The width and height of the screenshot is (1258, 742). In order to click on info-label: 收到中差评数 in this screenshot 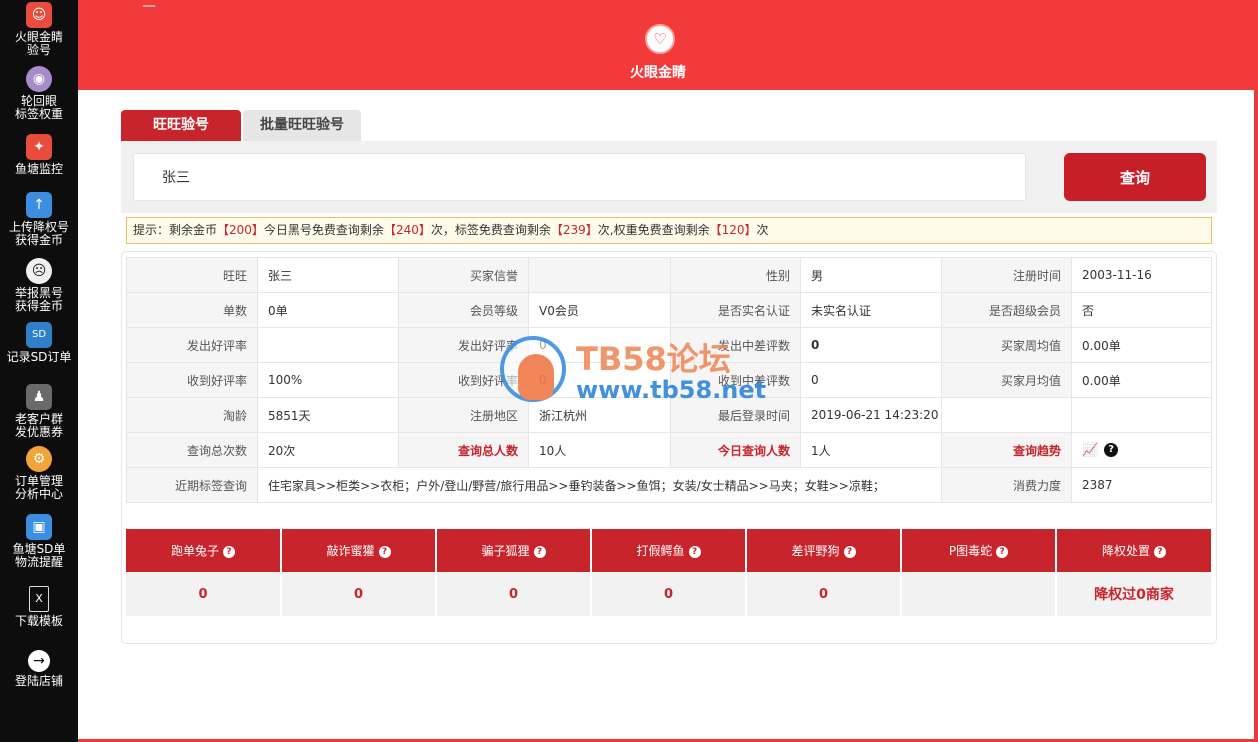, I will do `click(735, 380)`.